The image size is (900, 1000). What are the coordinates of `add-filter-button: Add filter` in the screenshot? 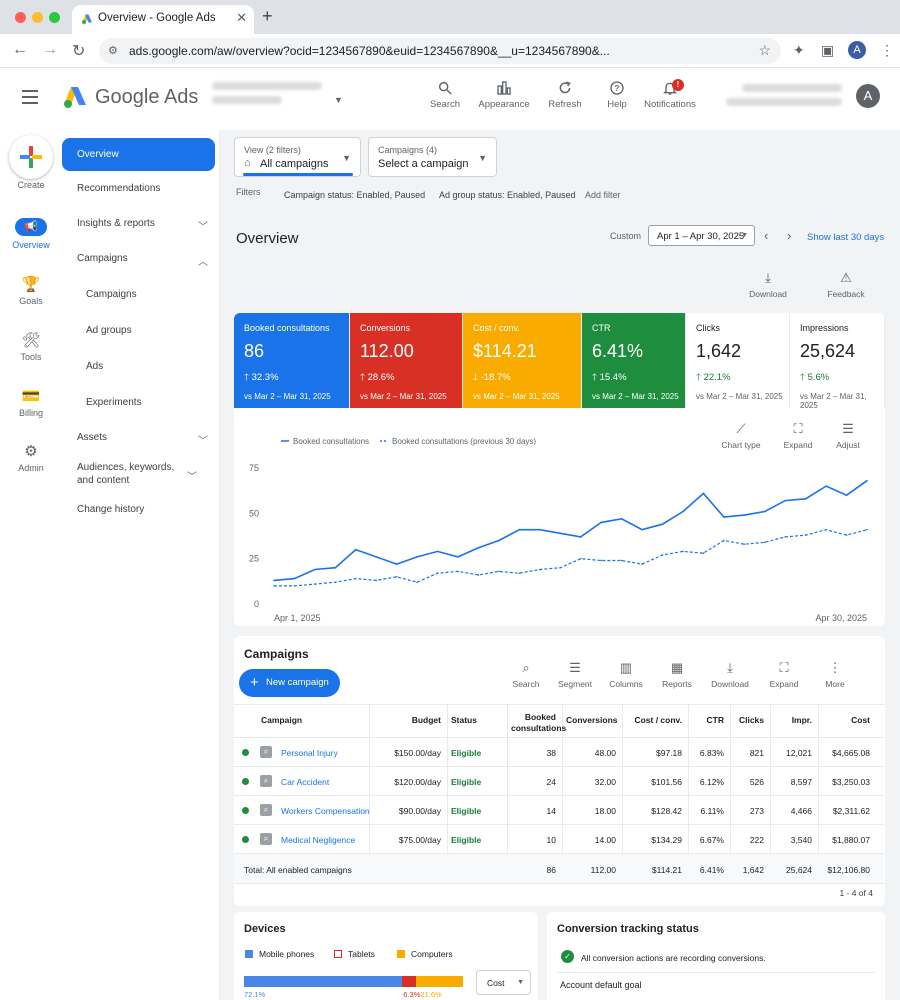 It's located at (603, 195).